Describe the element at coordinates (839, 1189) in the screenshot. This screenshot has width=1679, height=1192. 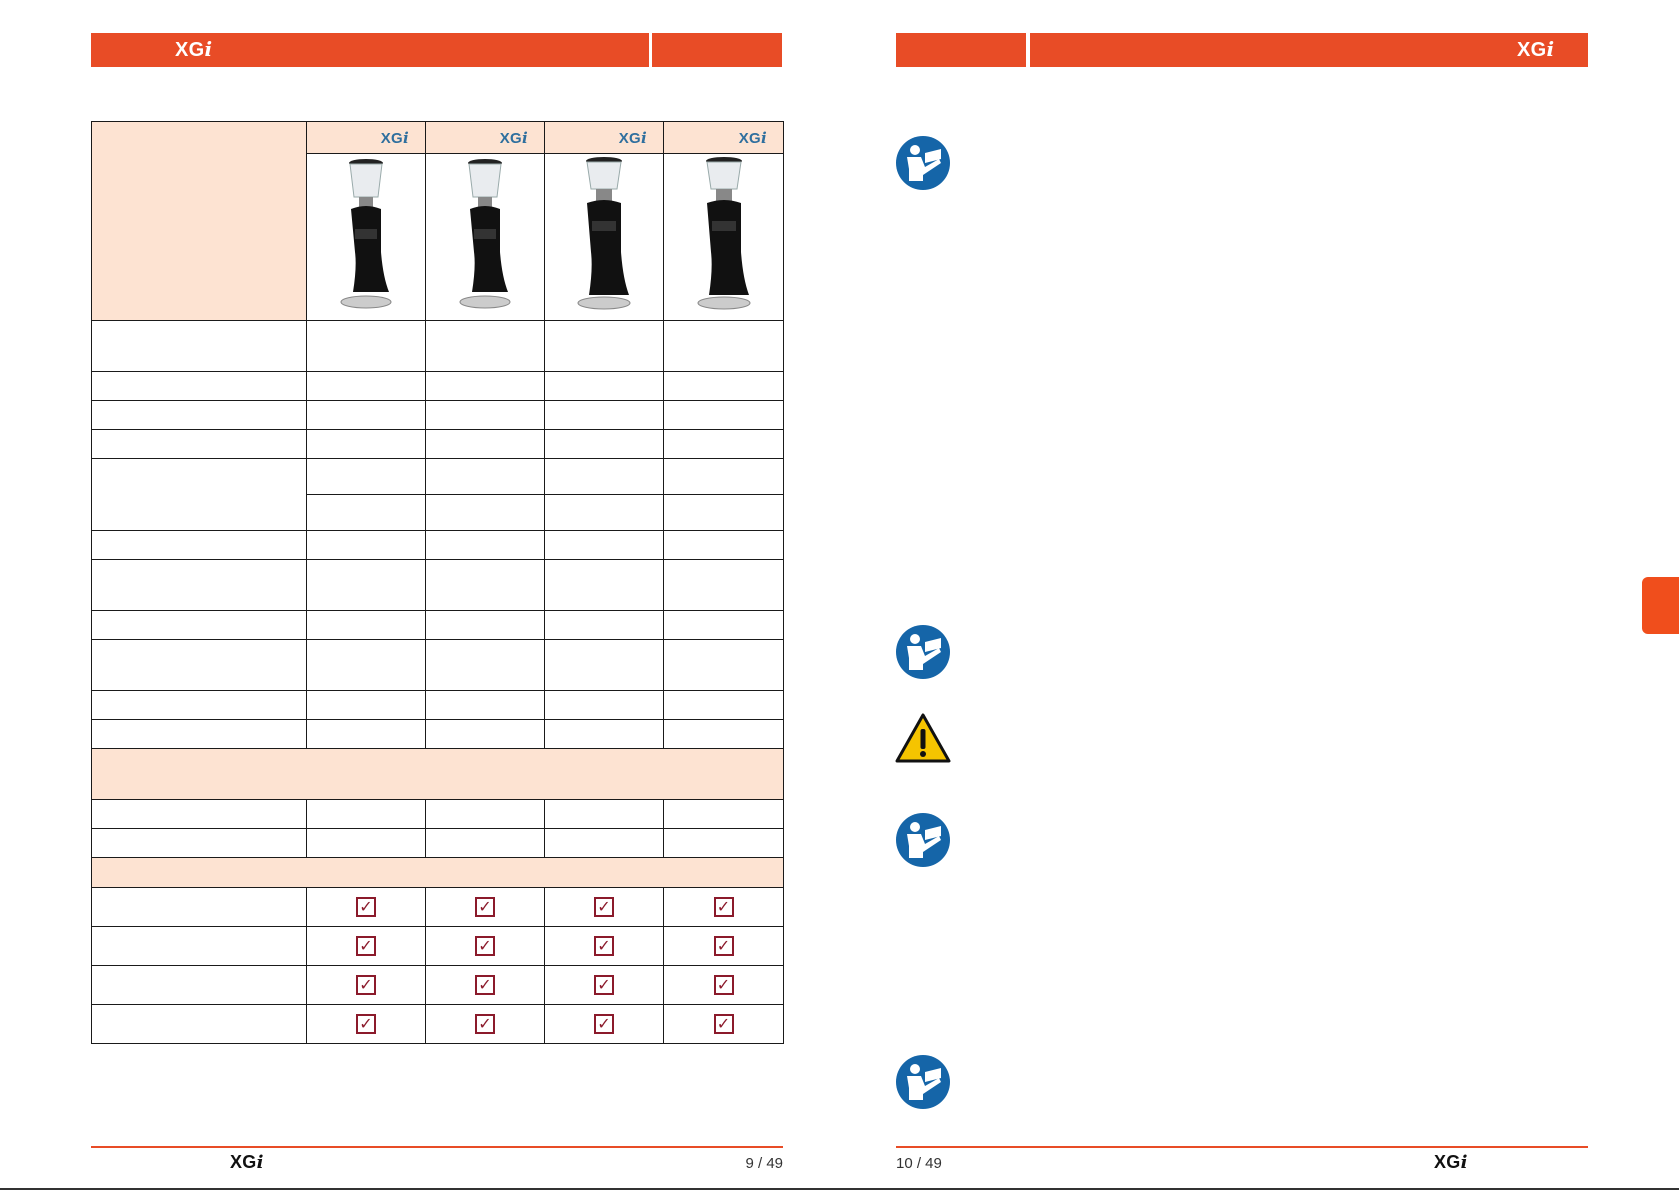
I see `page-bottom-edge` at that location.